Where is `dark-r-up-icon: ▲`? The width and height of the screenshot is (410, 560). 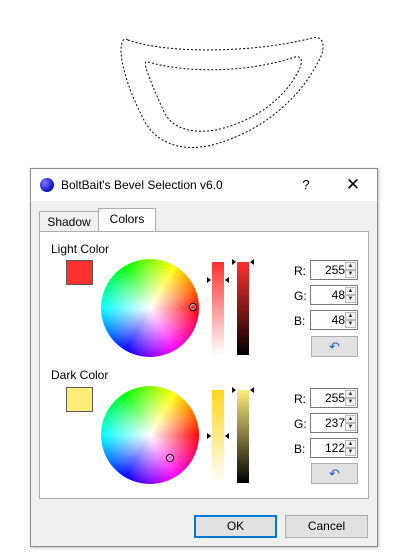
dark-r-up-icon: ▲ is located at coordinates (350, 394).